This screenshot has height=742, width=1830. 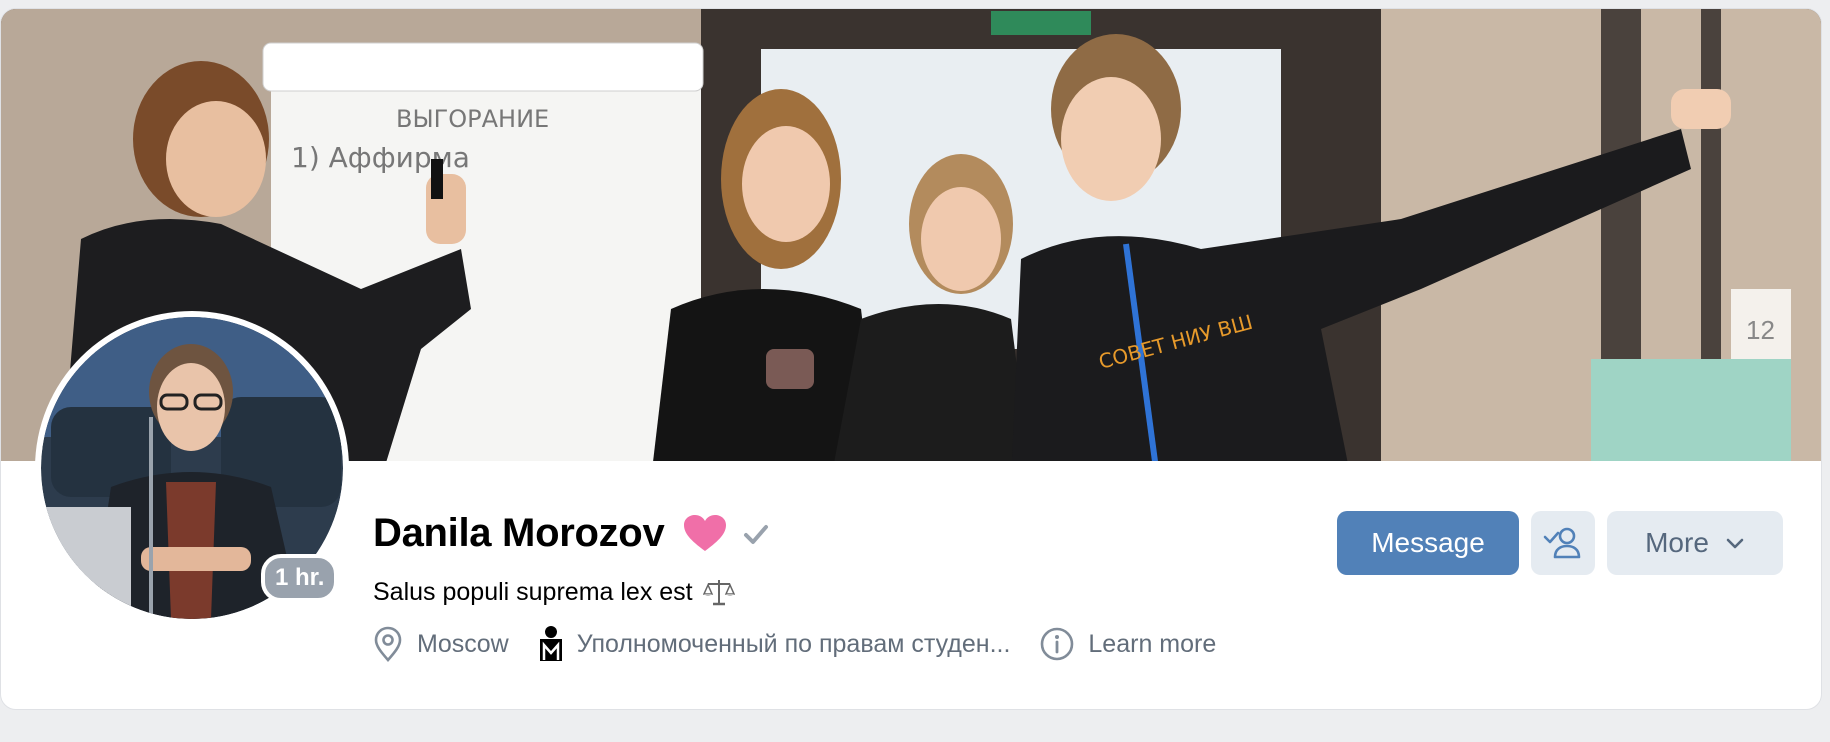 What do you see at coordinates (463, 643) in the screenshot?
I see `location-text: Moscow` at bounding box center [463, 643].